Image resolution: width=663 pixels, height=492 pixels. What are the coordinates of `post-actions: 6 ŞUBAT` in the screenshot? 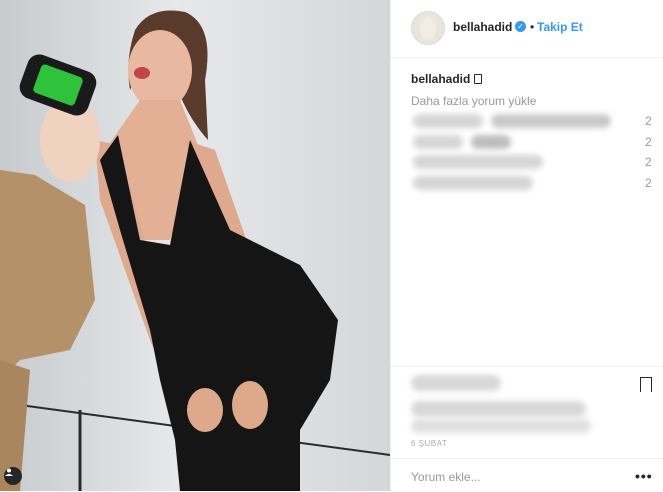 It's located at (527, 407).